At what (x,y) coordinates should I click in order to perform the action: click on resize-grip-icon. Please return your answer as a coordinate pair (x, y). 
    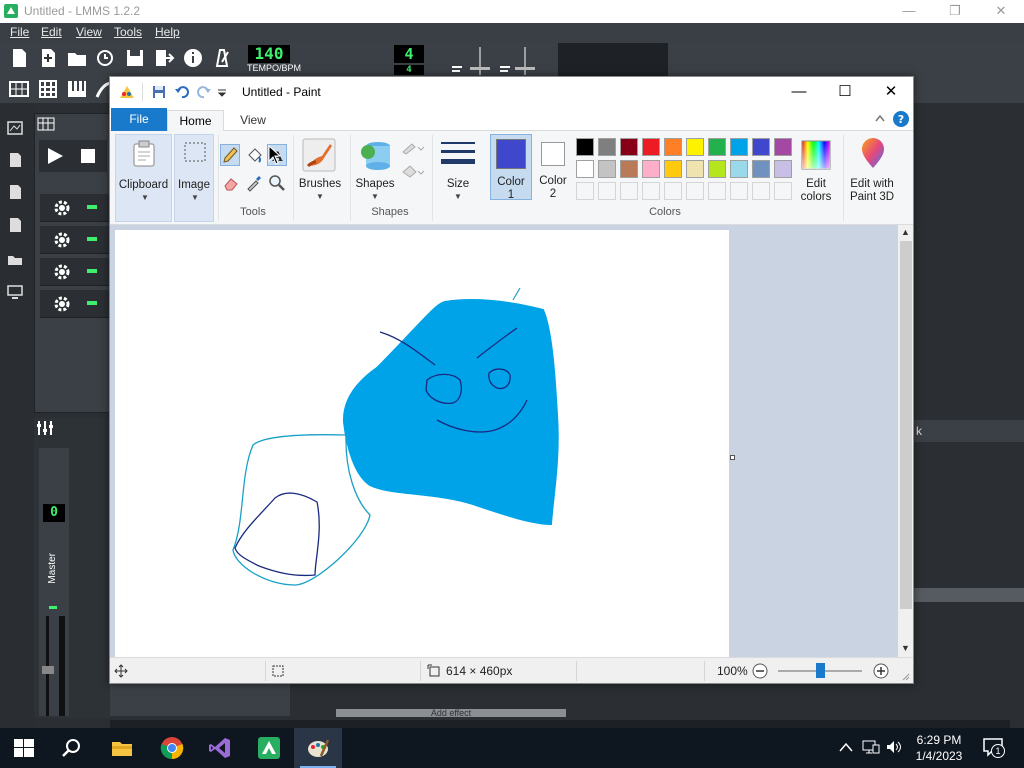
    Looking at the image, I should click on (905, 676).